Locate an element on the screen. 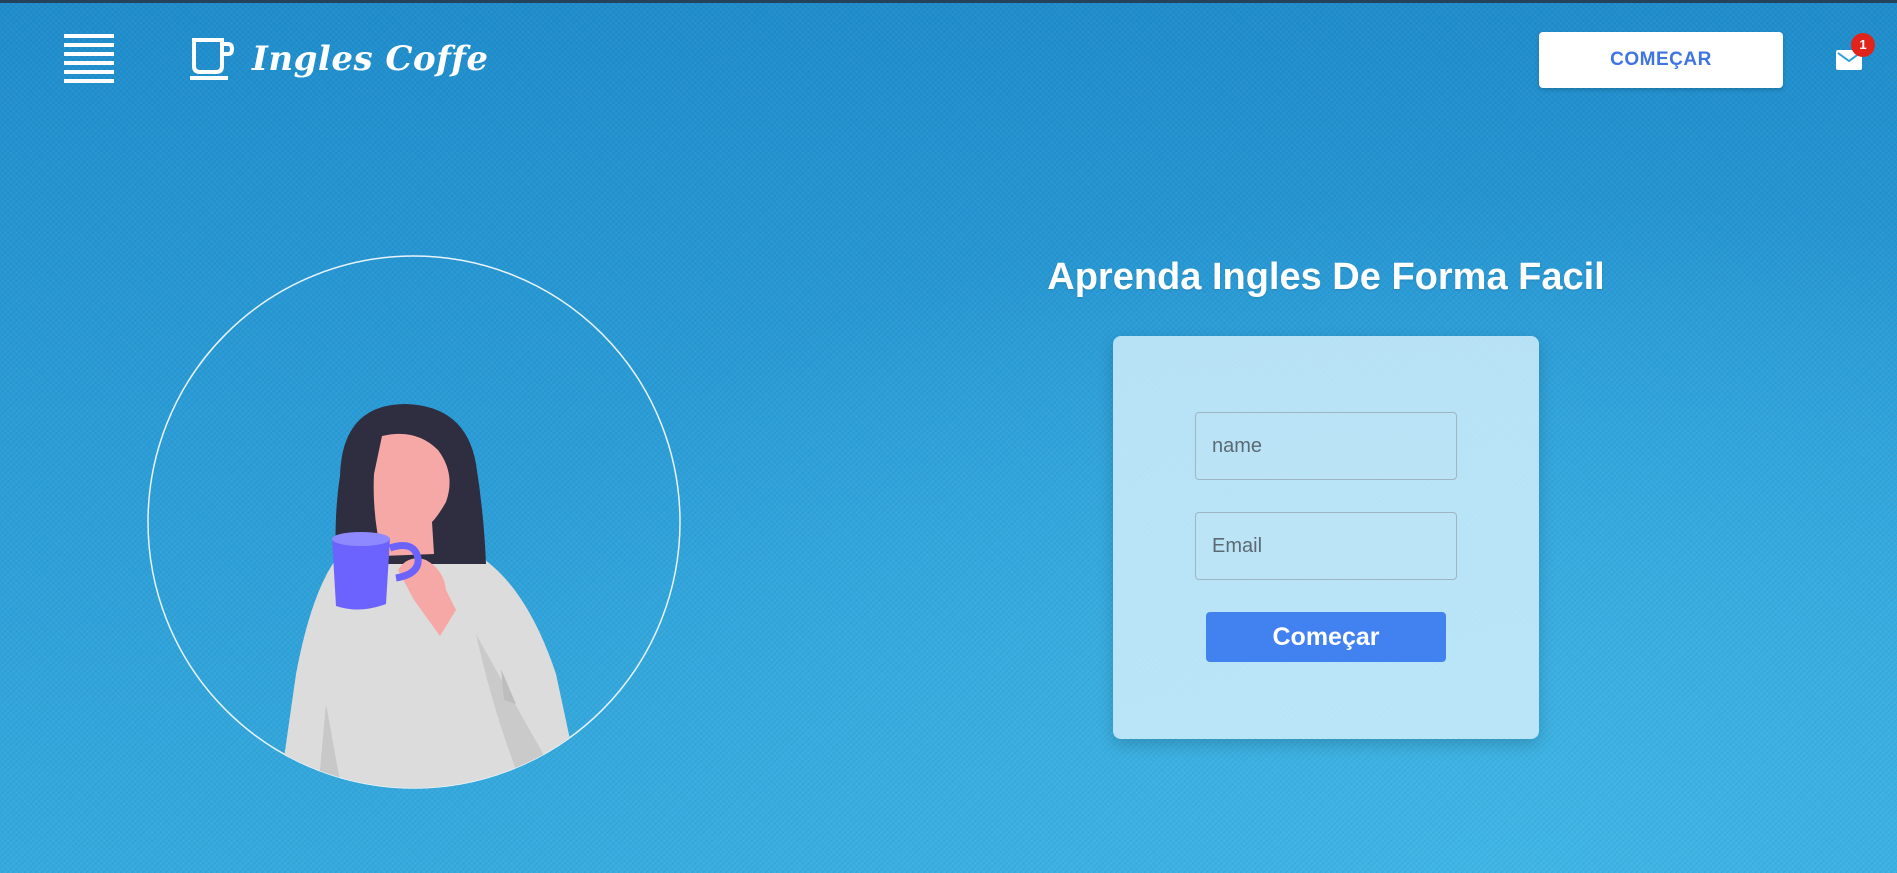 The width and height of the screenshot is (1897, 873). site-header: Ingles Coffe COMEÇAR 1 is located at coordinates (948, 55).